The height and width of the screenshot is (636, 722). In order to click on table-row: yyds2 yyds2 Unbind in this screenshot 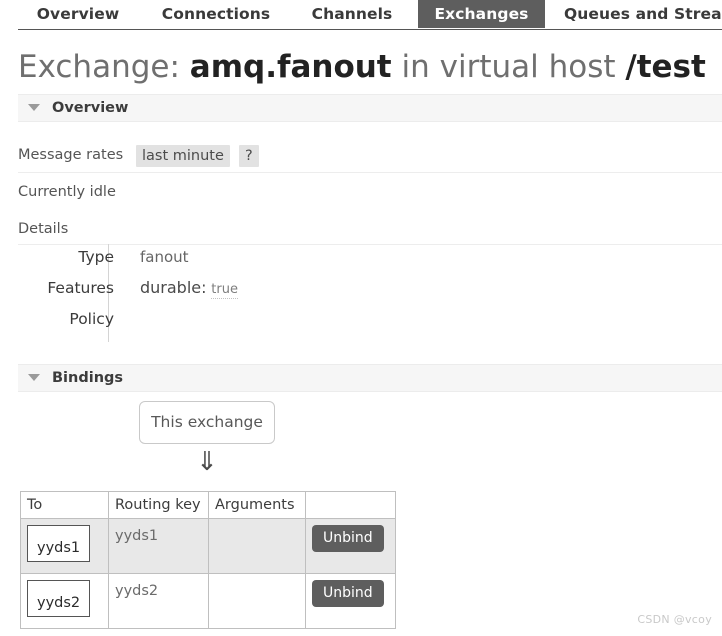, I will do `click(208, 601)`.